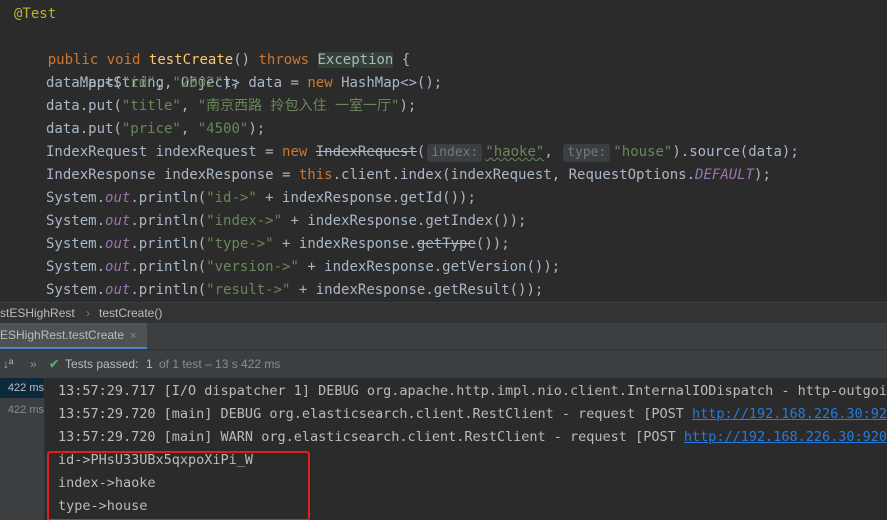  I want to click on breadcrumb-method: testCreate(), so click(130, 313).